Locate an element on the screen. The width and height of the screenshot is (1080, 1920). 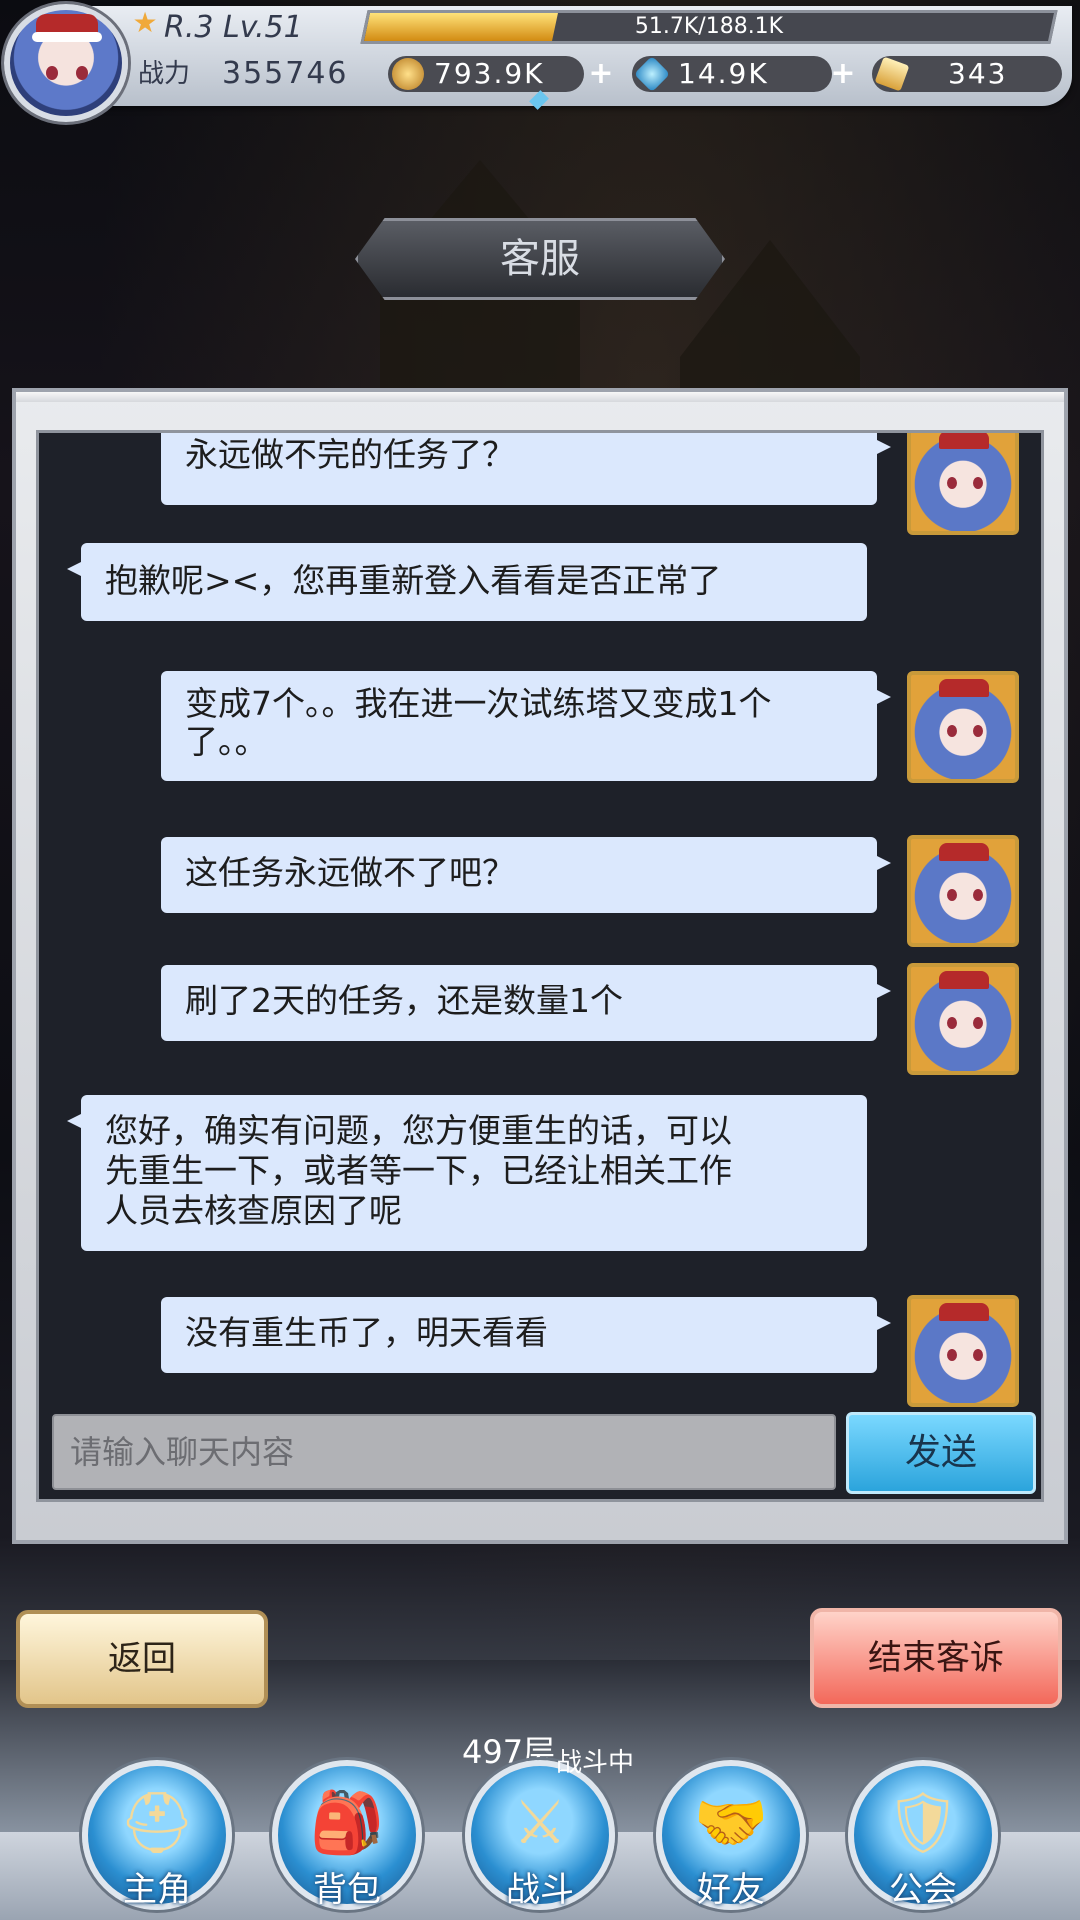
message-line: 刷了2天的任务，还是数量1个 is located at coordinates (404, 1000).